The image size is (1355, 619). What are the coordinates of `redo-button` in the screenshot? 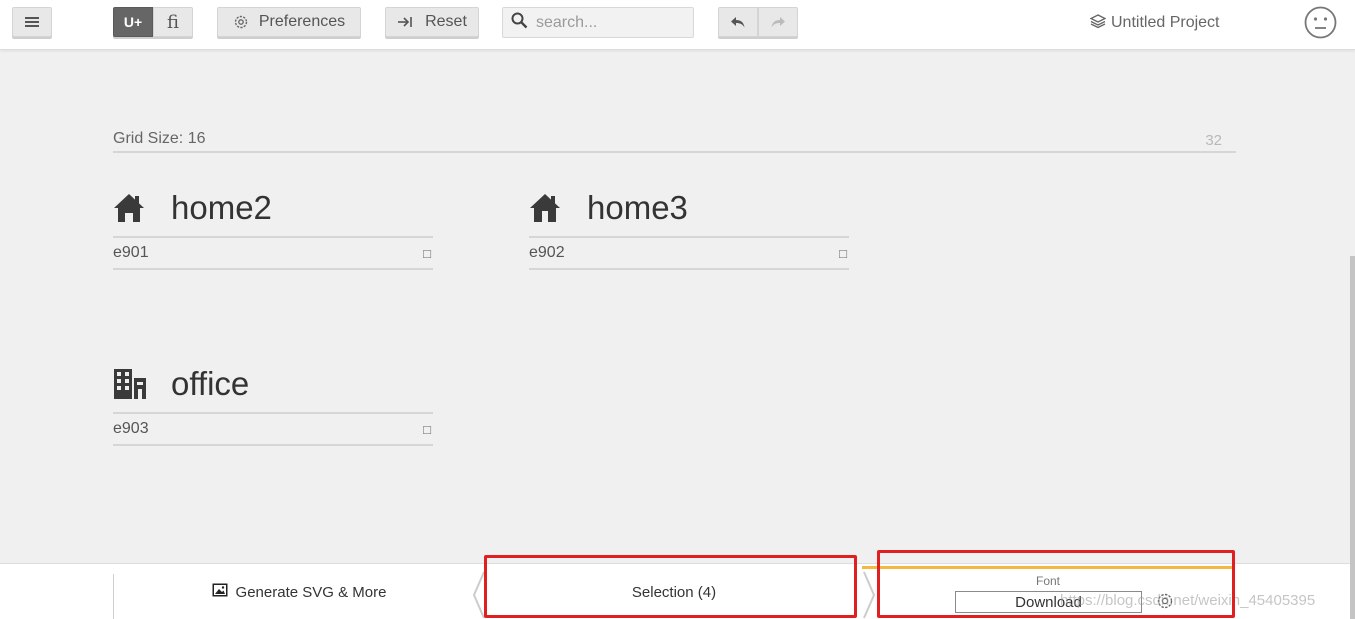 It's located at (778, 22).